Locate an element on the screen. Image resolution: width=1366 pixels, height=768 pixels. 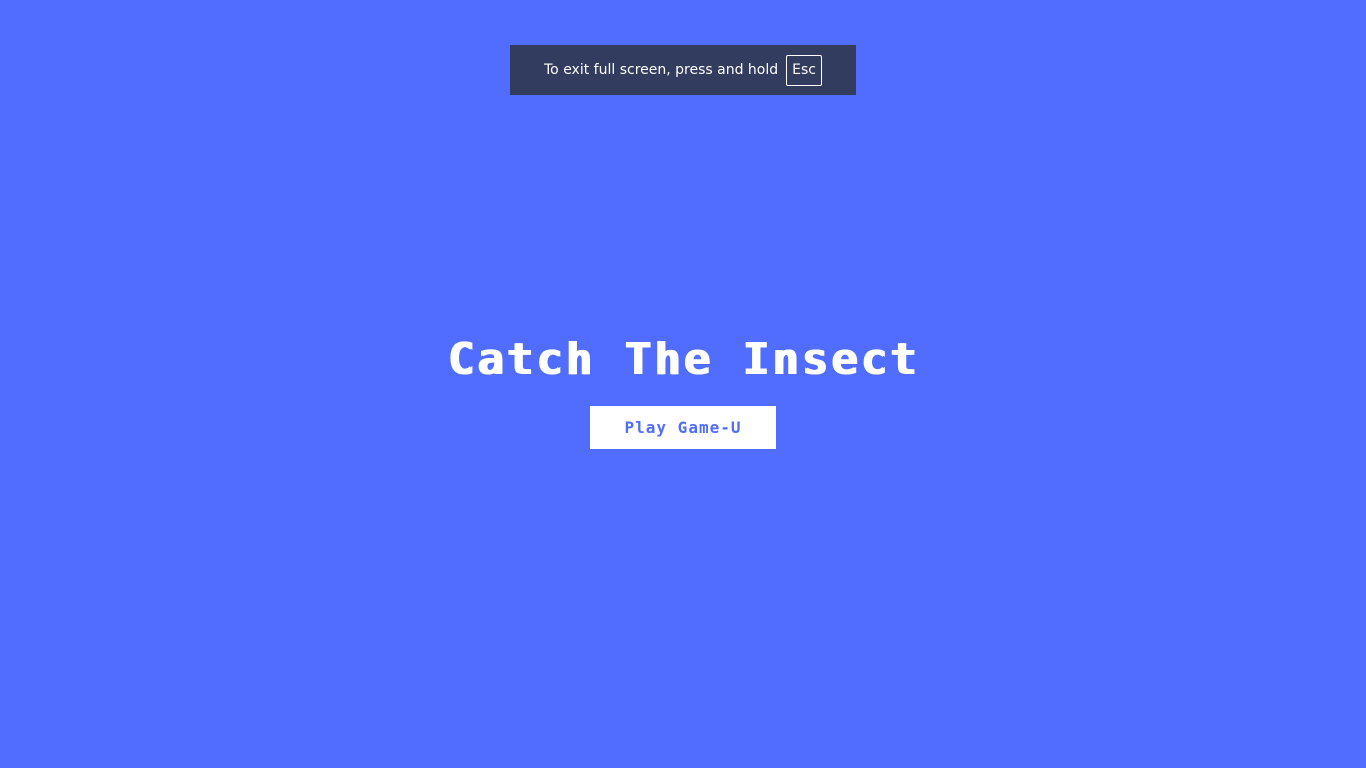
game-title: Catch The Insect is located at coordinates (683, 359).